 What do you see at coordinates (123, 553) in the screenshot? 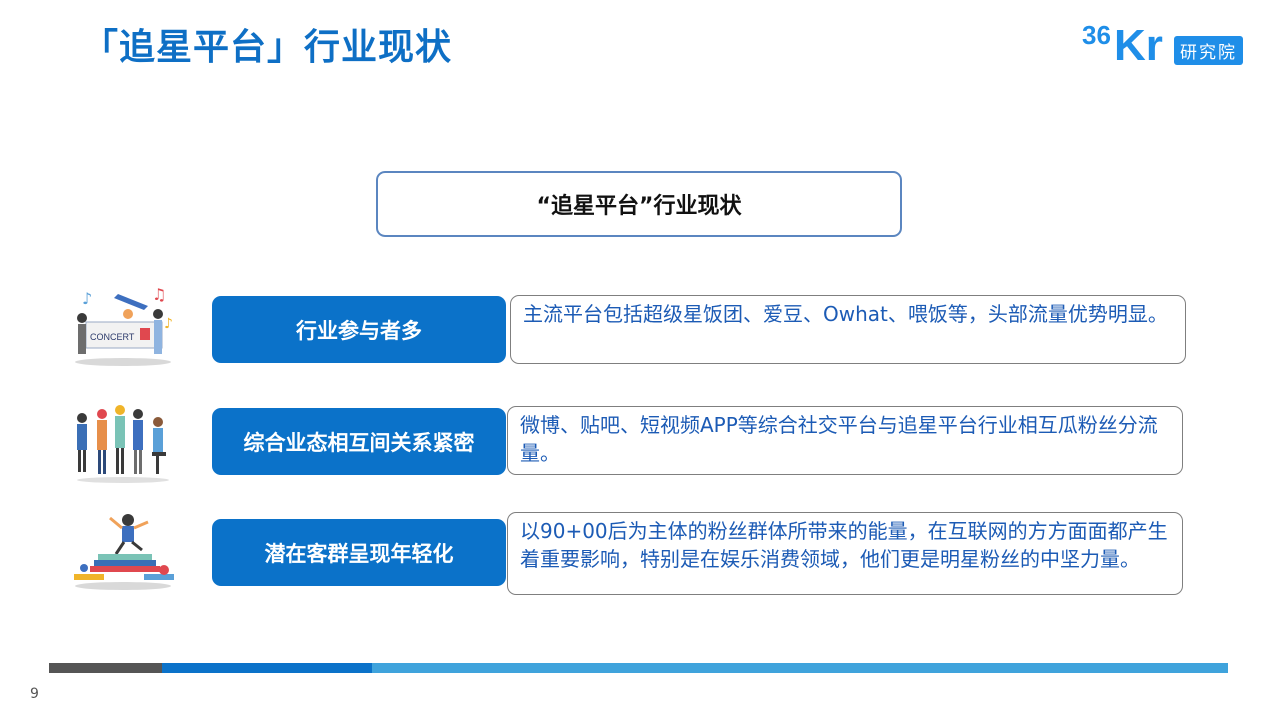
I see `youth-books-icon` at bounding box center [123, 553].